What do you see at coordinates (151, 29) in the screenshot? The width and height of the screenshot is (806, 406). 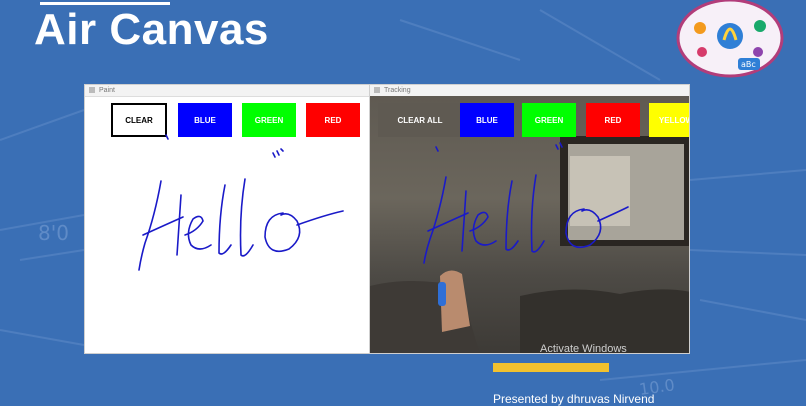 I see `slide-title: Air Canvas` at bounding box center [151, 29].